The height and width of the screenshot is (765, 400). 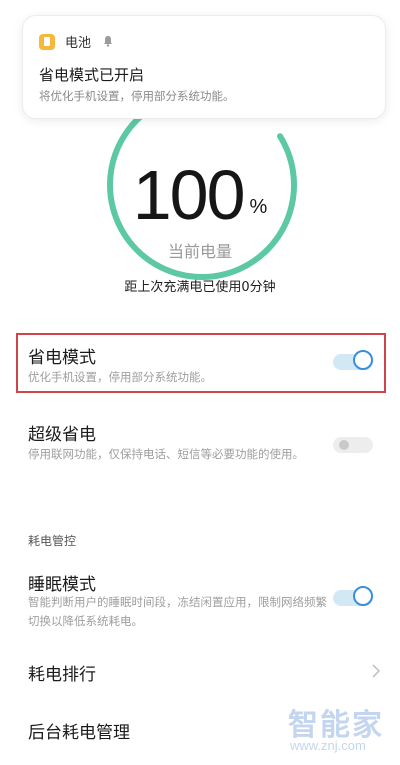 I want to click on power-ranking-row: 耗电排行, so click(x=200, y=672).